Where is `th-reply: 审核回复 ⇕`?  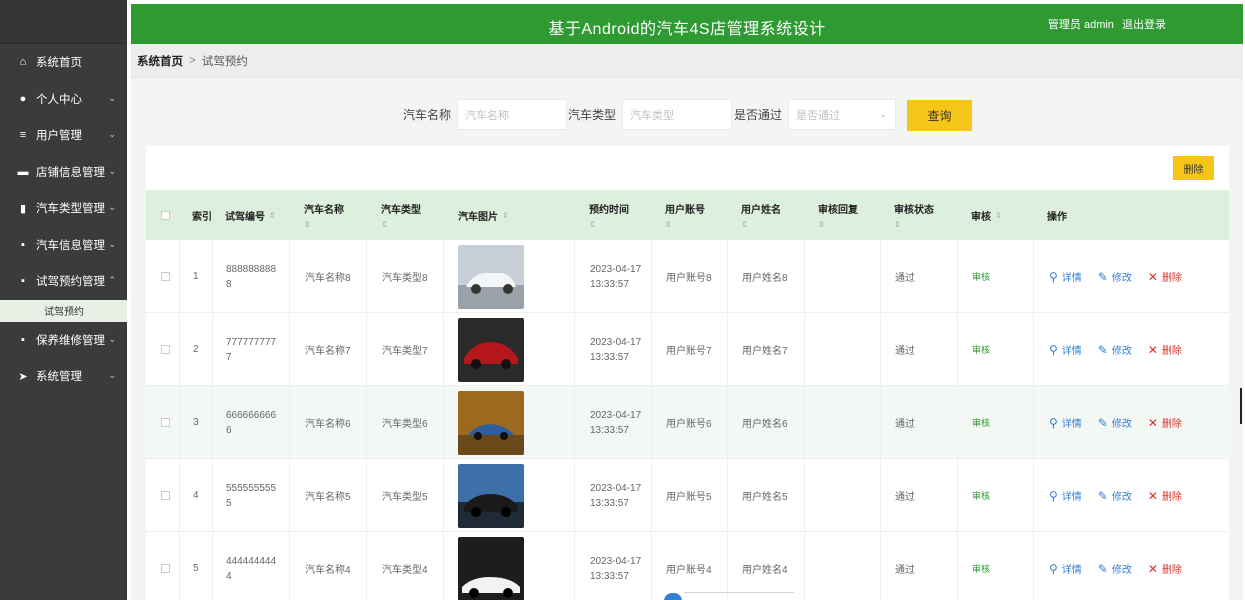
th-reply: 审核回复 ⇕ is located at coordinates (838, 215).